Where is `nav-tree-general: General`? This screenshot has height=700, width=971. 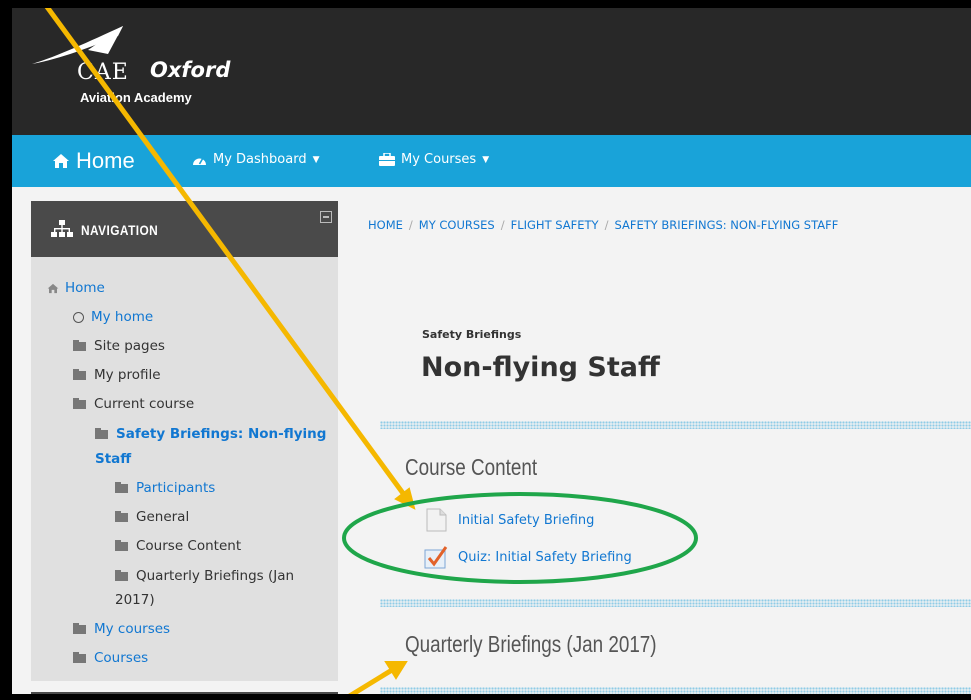 nav-tree-general: General is located at coordinates (152, 517).